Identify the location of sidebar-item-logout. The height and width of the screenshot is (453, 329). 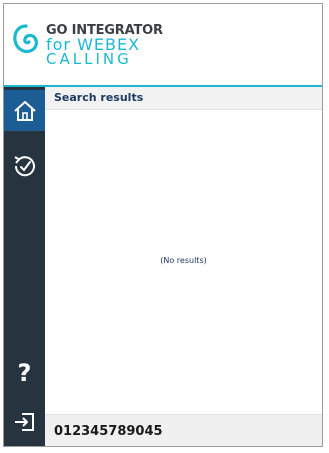
(24, 421).